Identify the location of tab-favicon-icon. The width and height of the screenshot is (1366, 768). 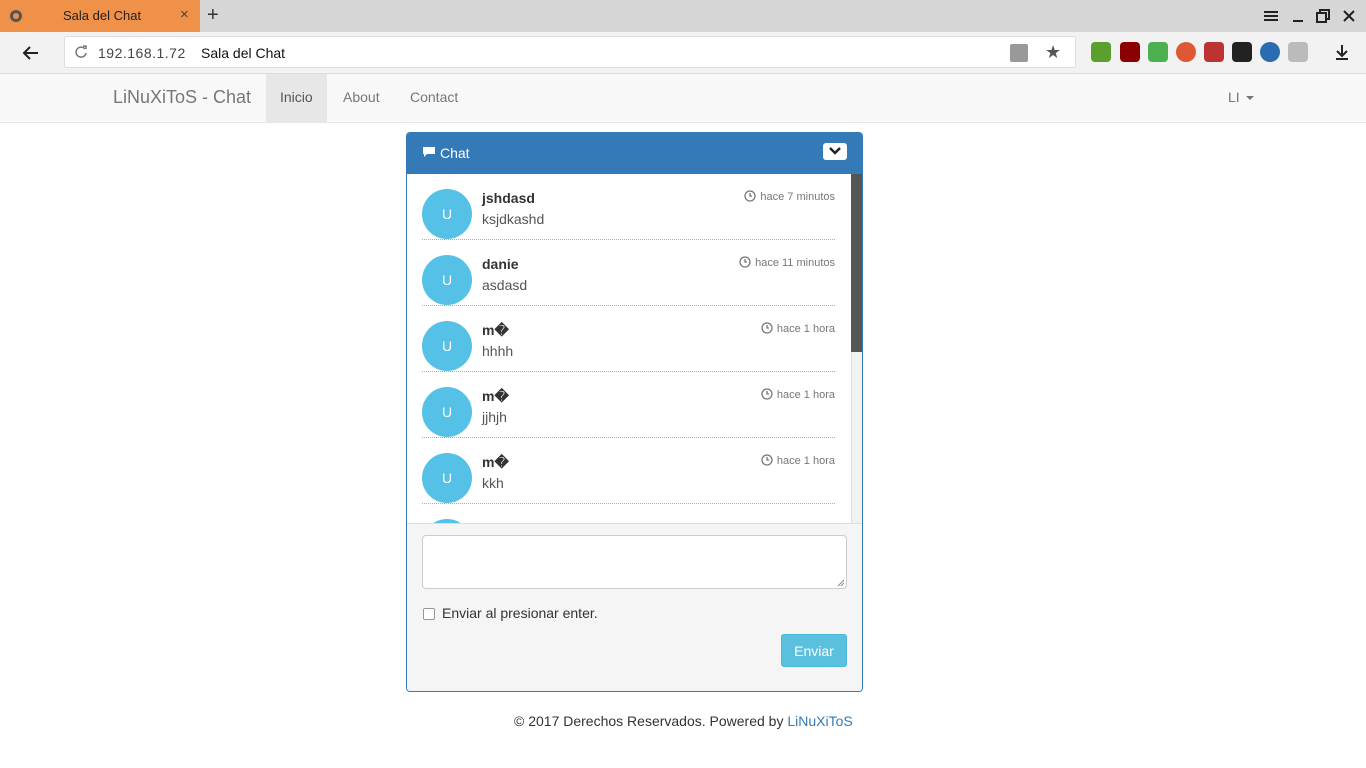
(16, 16).